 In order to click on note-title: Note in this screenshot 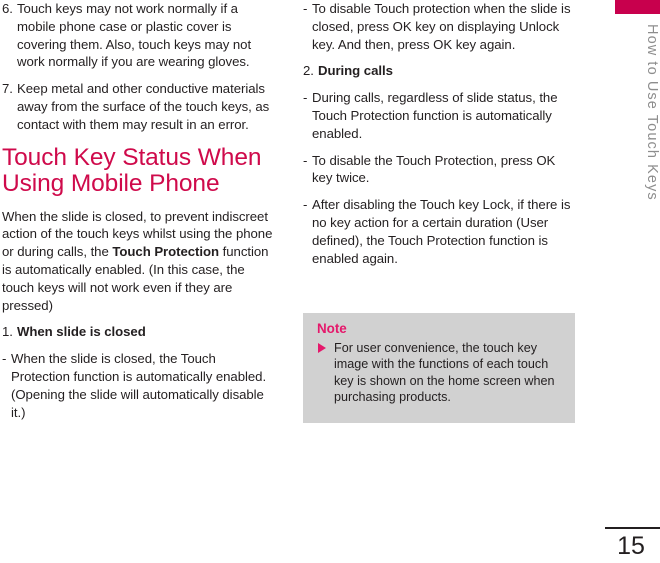, I will do `click(332, 328)`.